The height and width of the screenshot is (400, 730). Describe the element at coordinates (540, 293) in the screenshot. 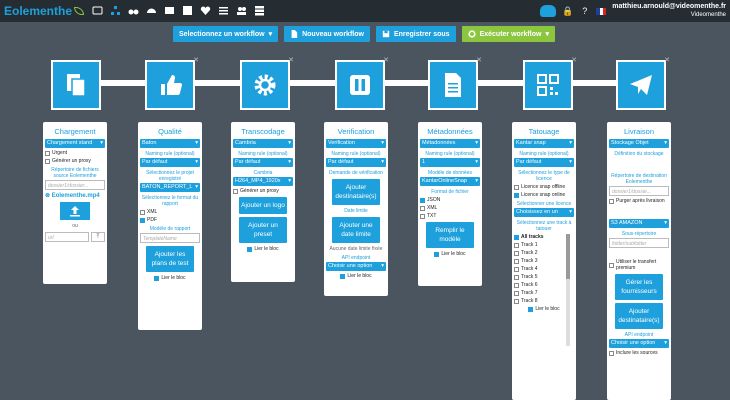

I see `track-item: Track 7` at that location.